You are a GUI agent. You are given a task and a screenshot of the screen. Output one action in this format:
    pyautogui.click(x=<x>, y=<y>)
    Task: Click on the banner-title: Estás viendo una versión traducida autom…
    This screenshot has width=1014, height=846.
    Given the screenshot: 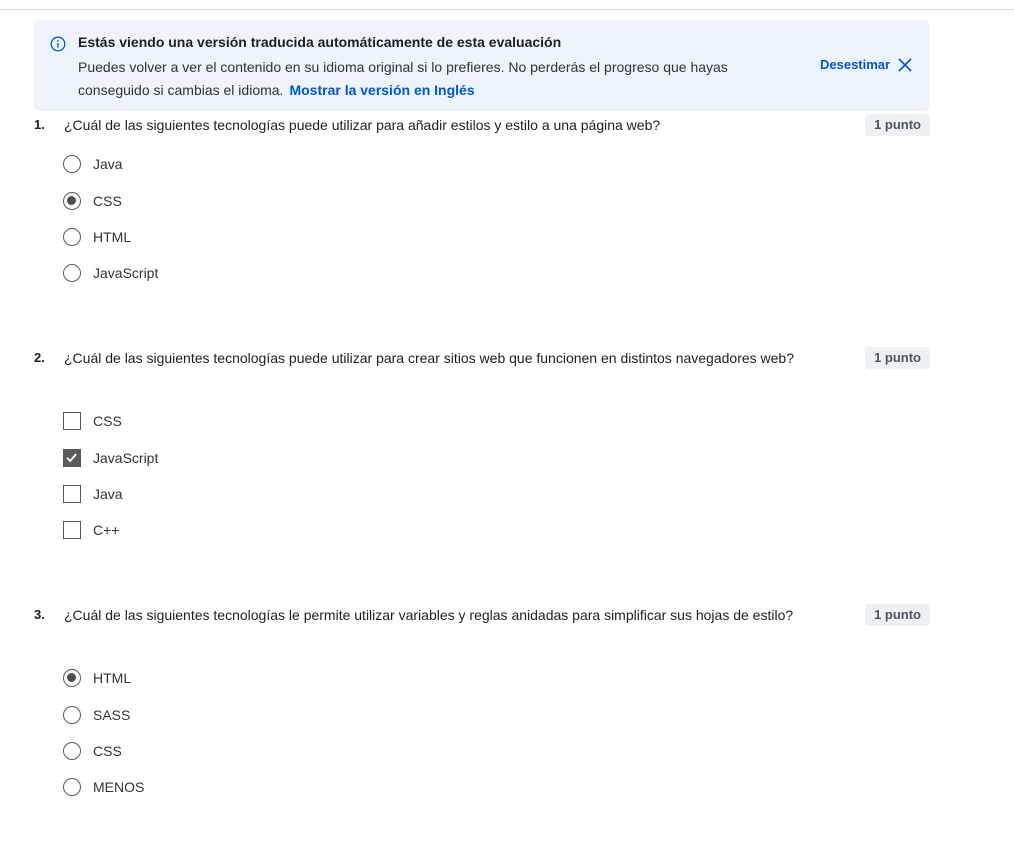 What is the action you would take?
    pyautogui.click(x=320, y=42)
    